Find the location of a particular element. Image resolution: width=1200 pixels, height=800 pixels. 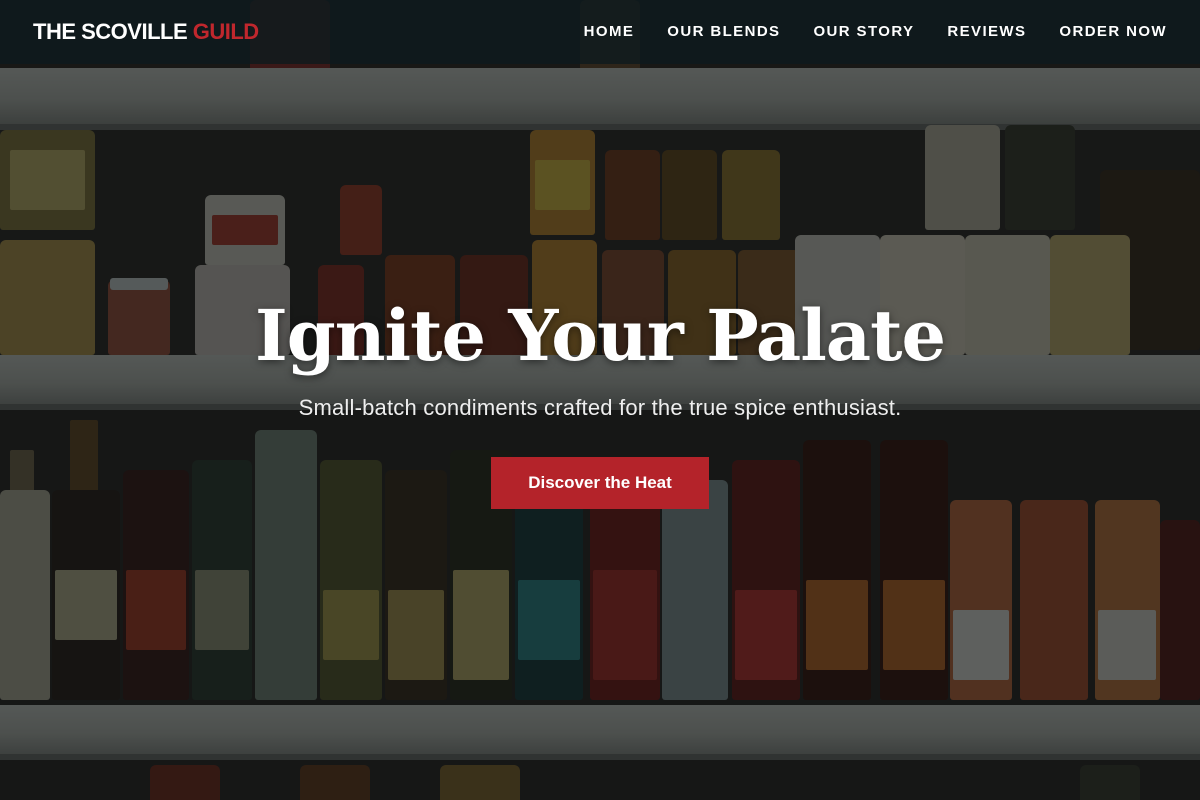

nav-item: OUR STORY is located at coordinates (863, 32).